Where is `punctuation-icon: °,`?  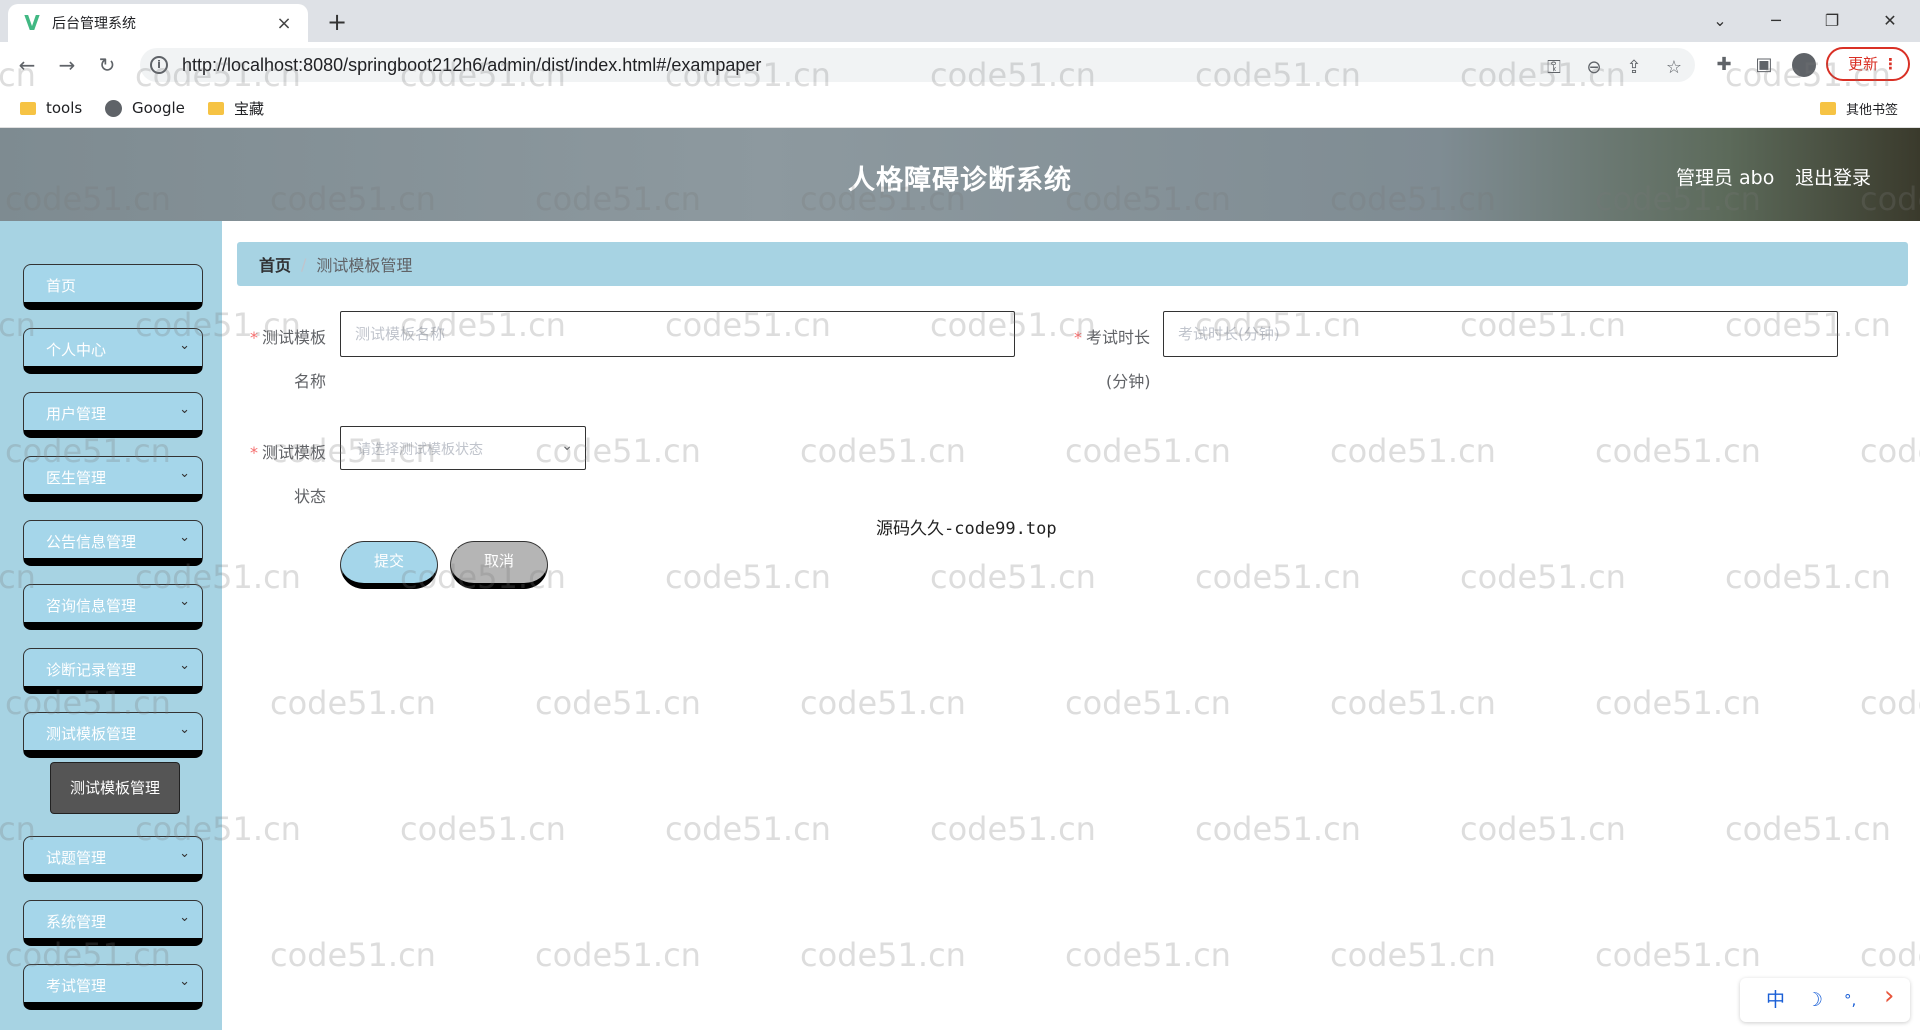
punctuation-icon: °, is located at coordinates (1850, 1000).